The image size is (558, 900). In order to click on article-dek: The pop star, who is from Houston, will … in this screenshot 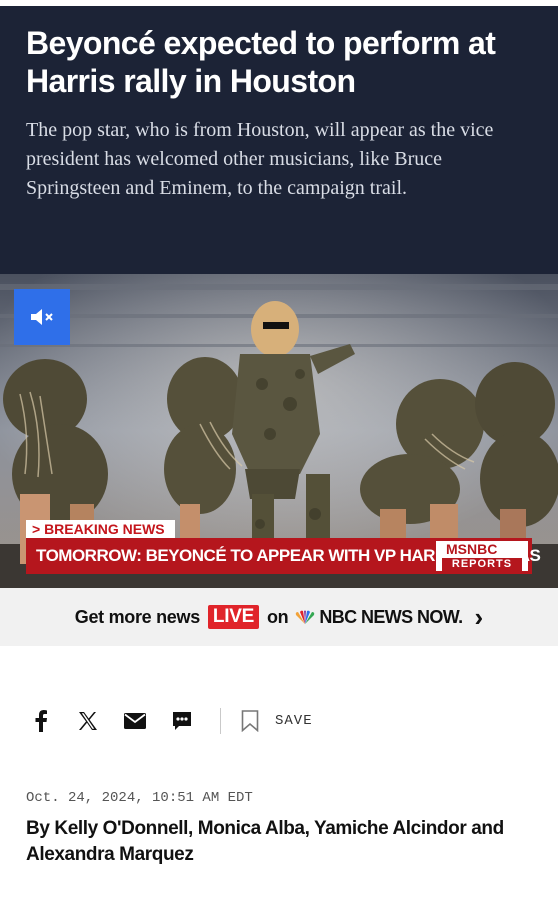, I will do `click(260, 159)`.